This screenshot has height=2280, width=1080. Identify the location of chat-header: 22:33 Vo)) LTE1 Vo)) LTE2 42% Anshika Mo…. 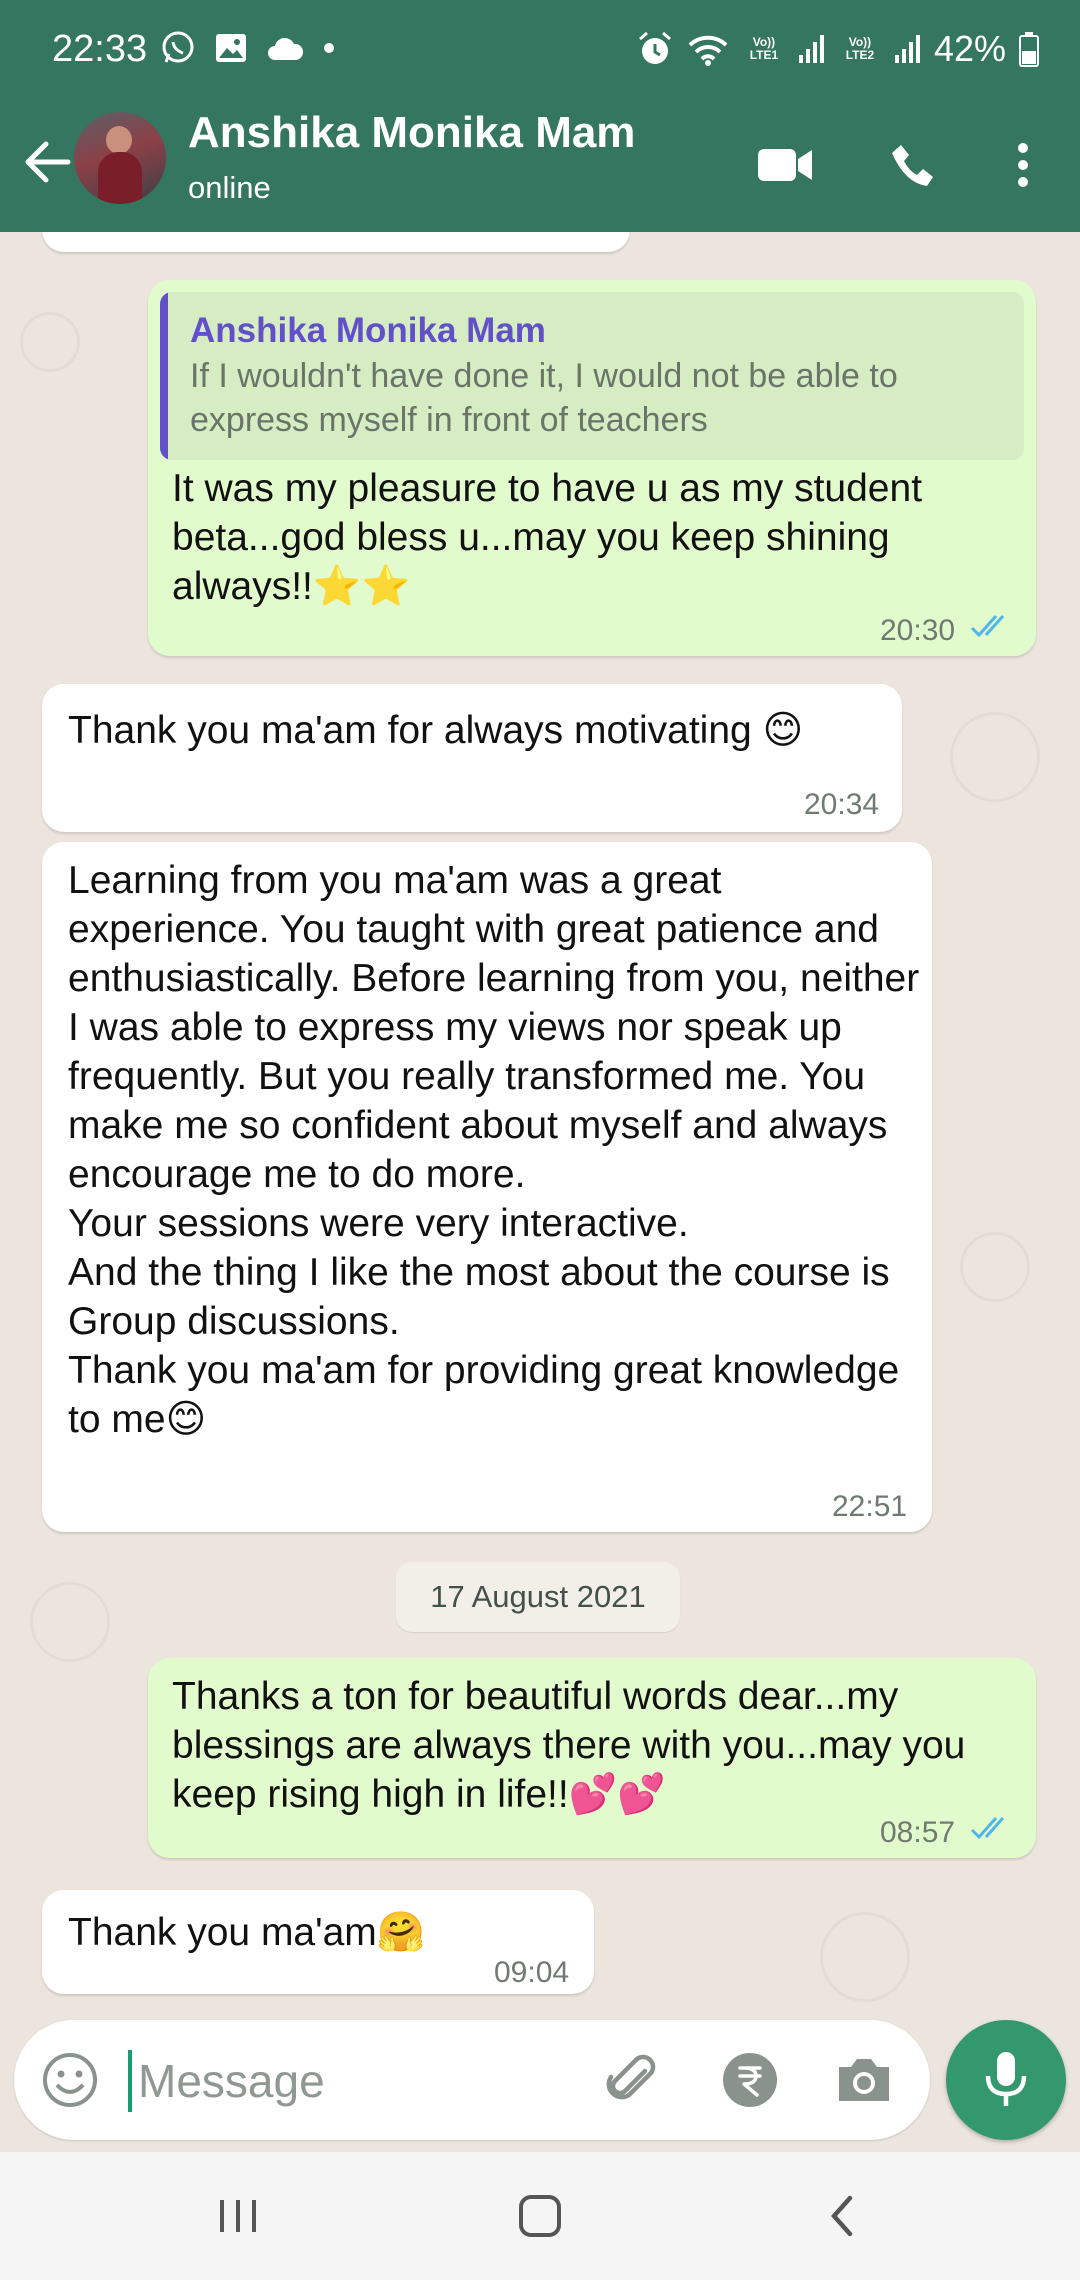
(540, 116).